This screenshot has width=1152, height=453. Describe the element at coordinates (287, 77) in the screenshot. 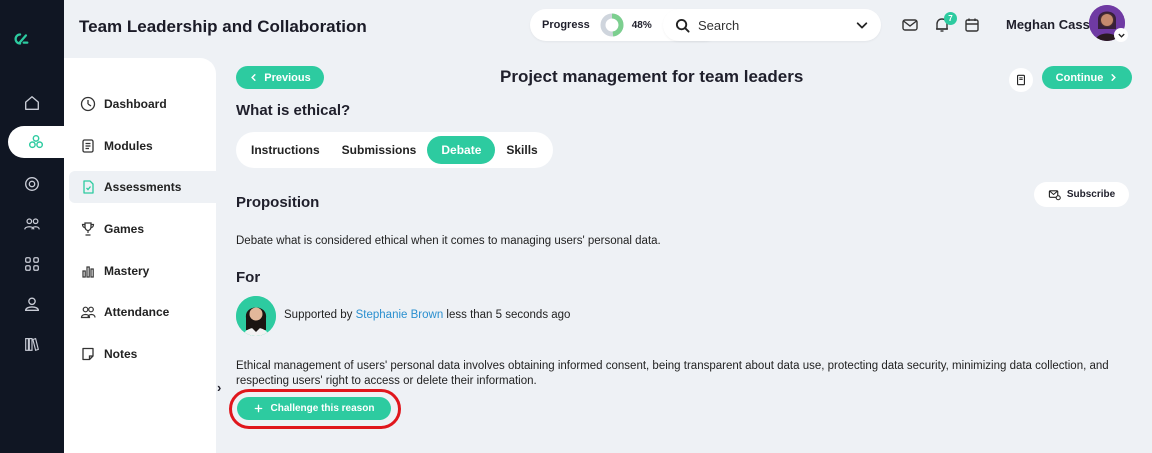

I see `previous-label: Previous` at that location.